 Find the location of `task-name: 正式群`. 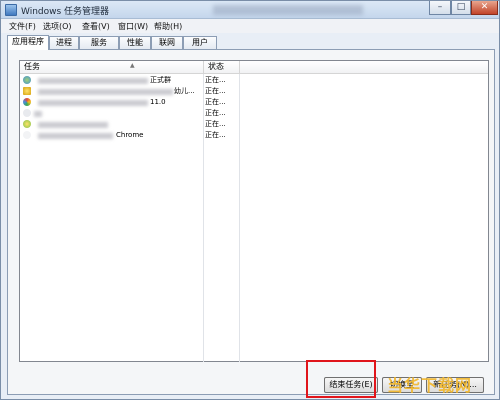

task-name: 正式群 is located at coordinates (160, 80).